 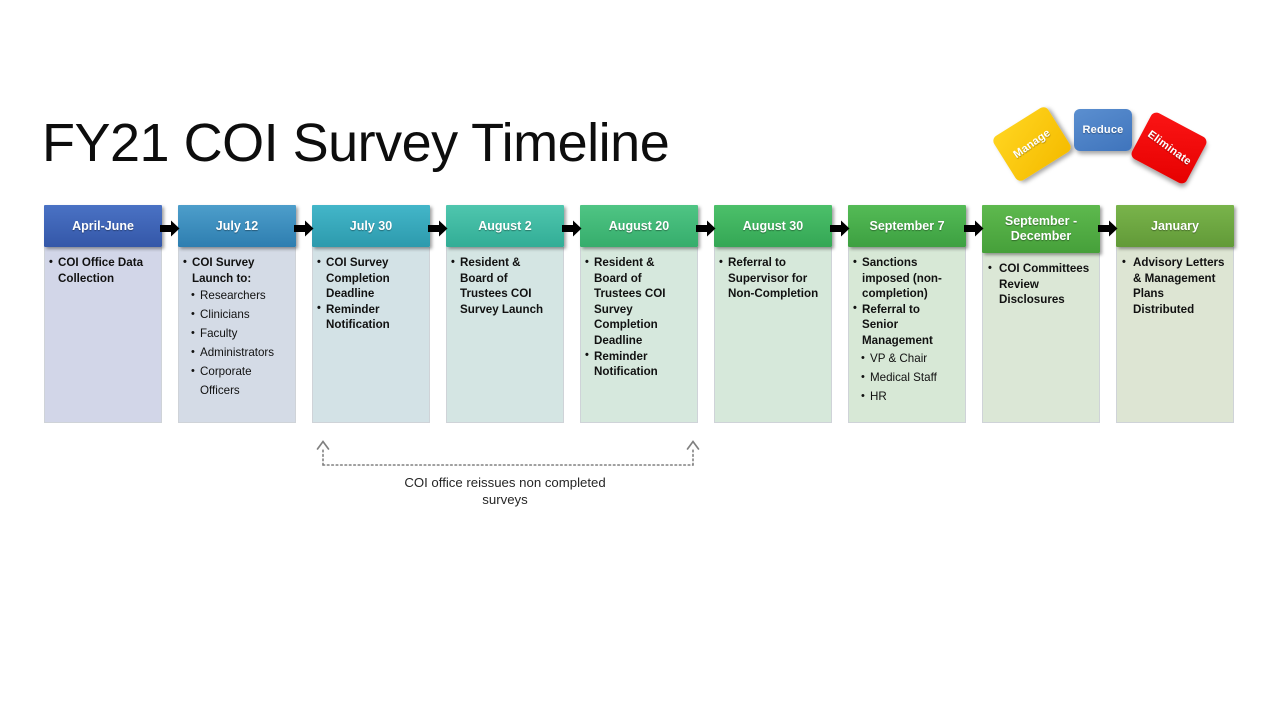 I want to click on bullet-item: COI Survey Launch to:, so click(x=236, y=270).